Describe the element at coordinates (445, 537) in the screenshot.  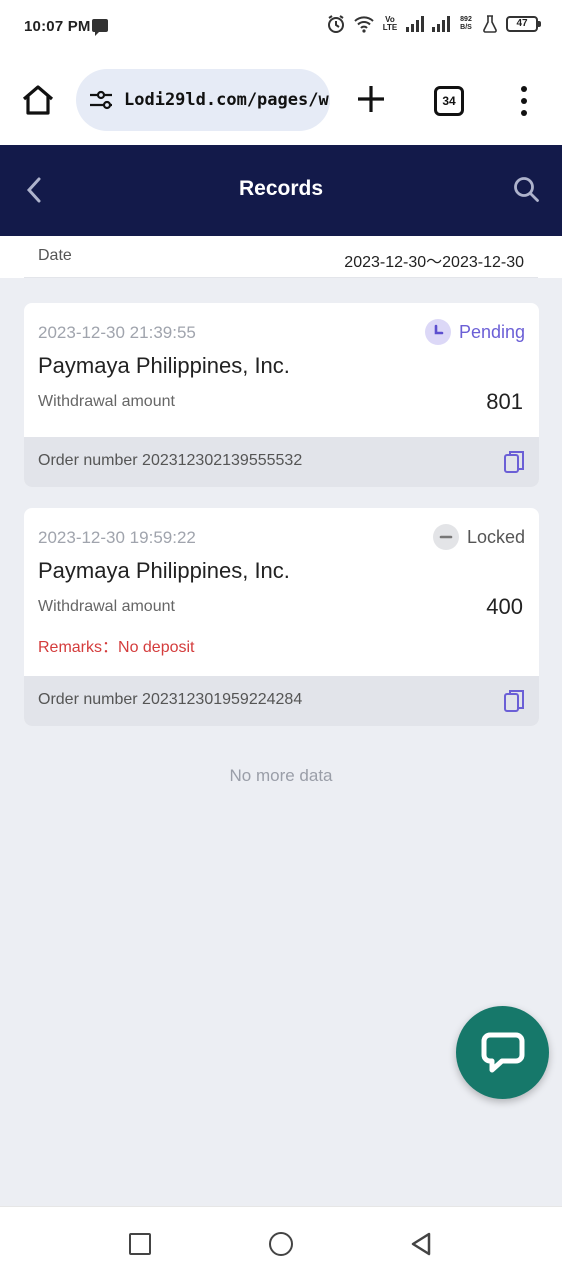
I see `minus-circle-icon` at that location.